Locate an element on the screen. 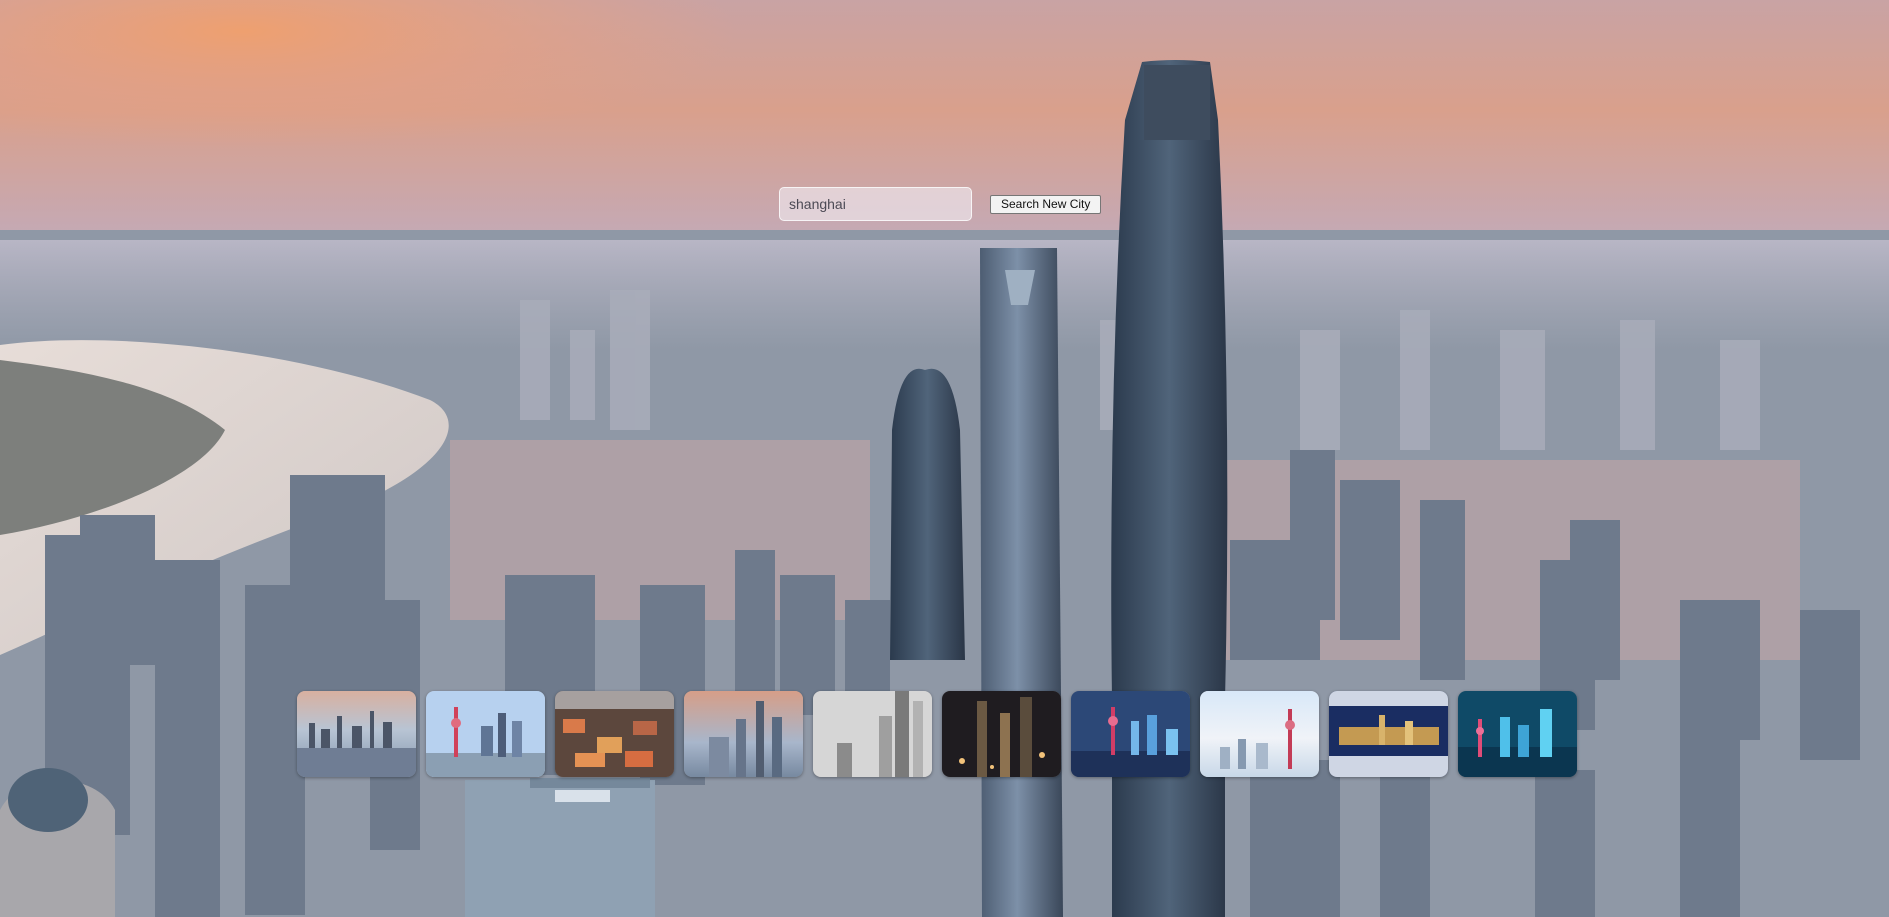  search-new-city-button: Search New City is located at coordinates (1046, 204).